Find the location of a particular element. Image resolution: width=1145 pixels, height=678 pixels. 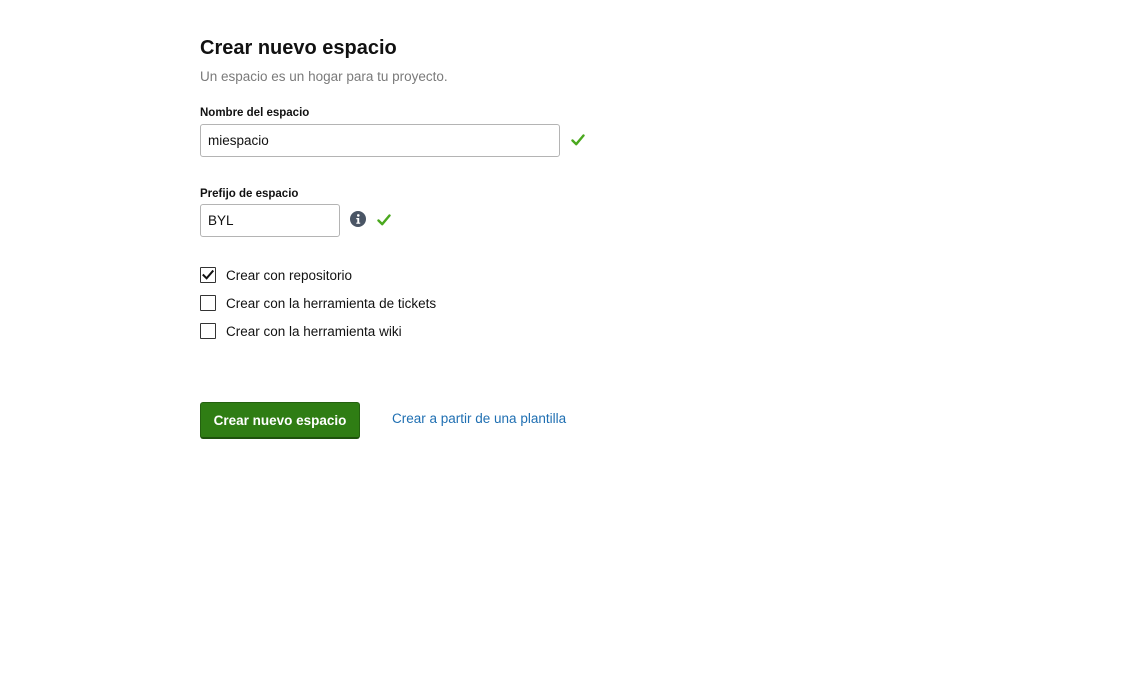

option-label: Crear con la herramienta de tickets is located at coordinates (331, 303).